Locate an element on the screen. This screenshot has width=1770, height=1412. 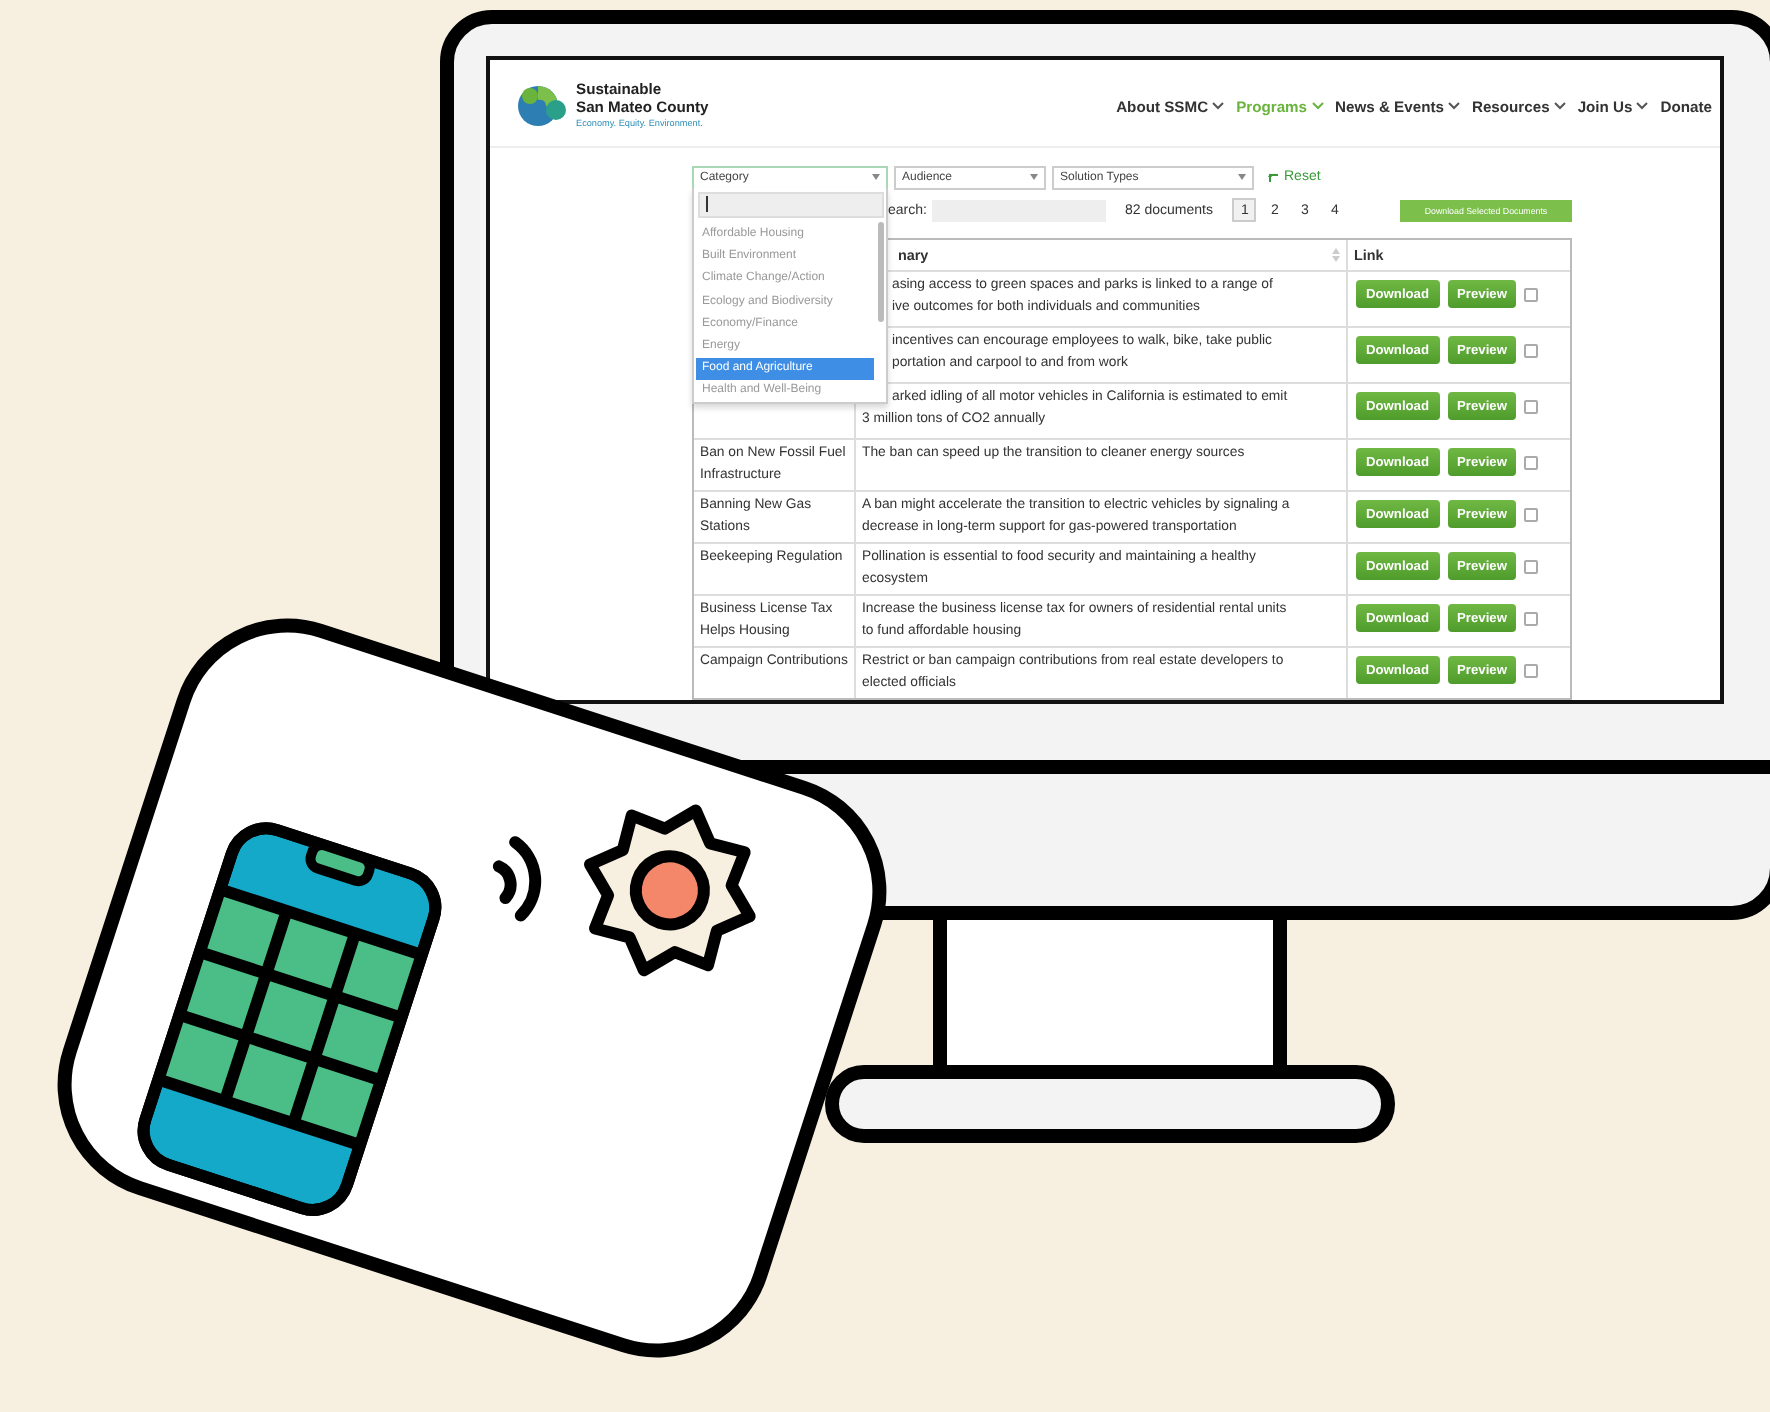
signal-icon is located at coordinates (517, 879).